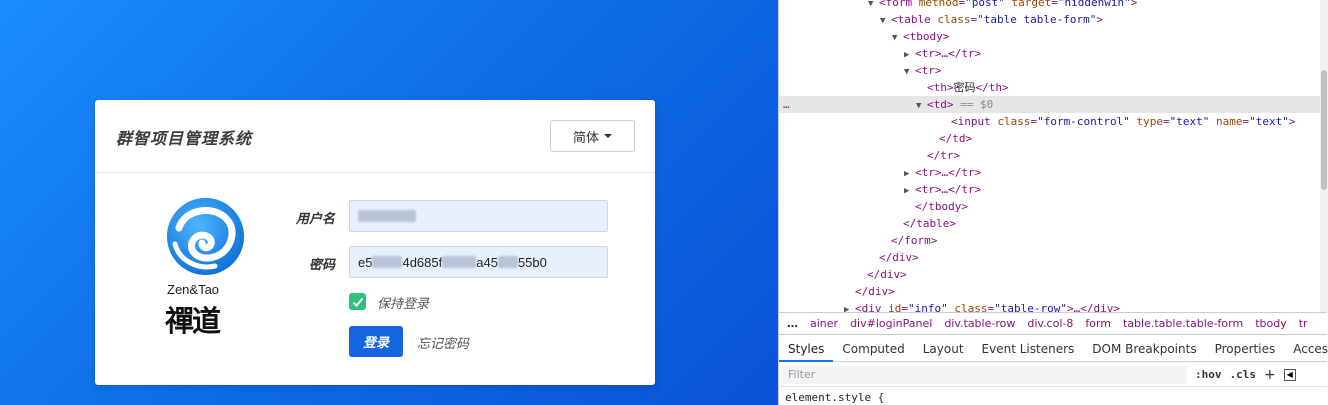 The image size is (1328, 405). I want to click on dom-node: ▼ <tbody>, so click(1053, 36).